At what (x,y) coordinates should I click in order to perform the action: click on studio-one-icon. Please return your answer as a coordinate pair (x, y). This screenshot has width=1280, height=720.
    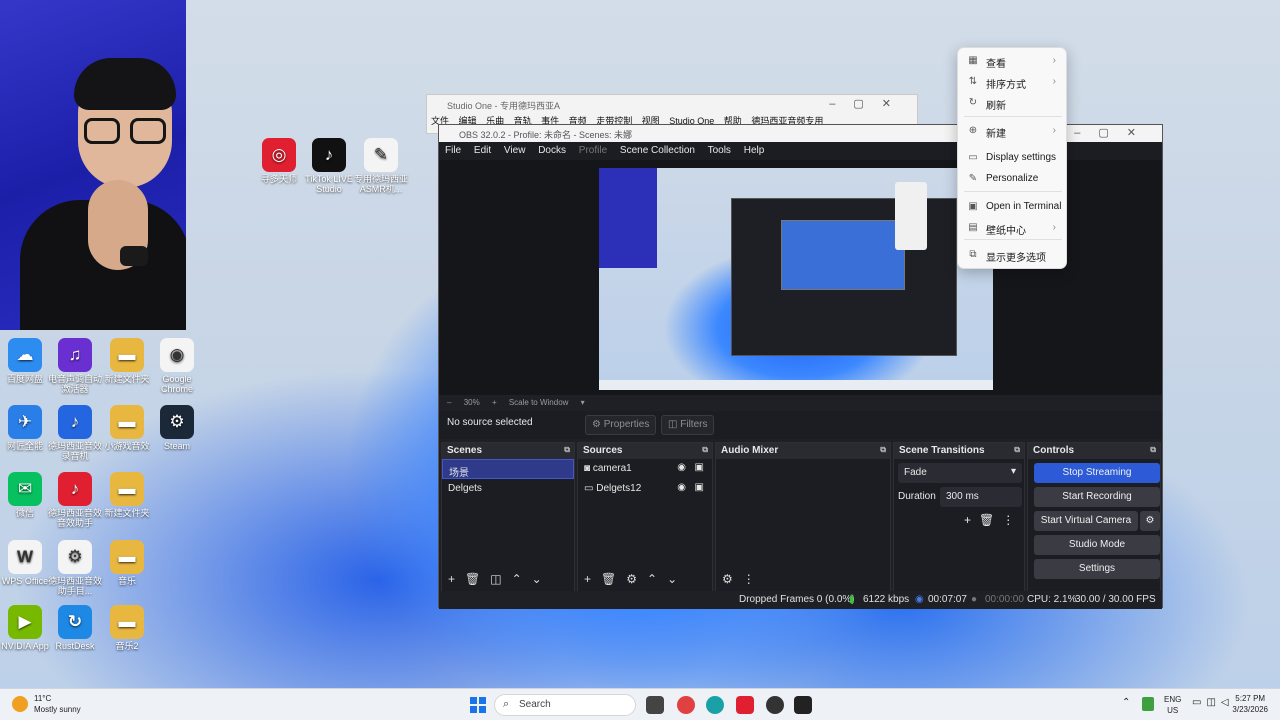
    Looking at the image, I should click on (803, 705).